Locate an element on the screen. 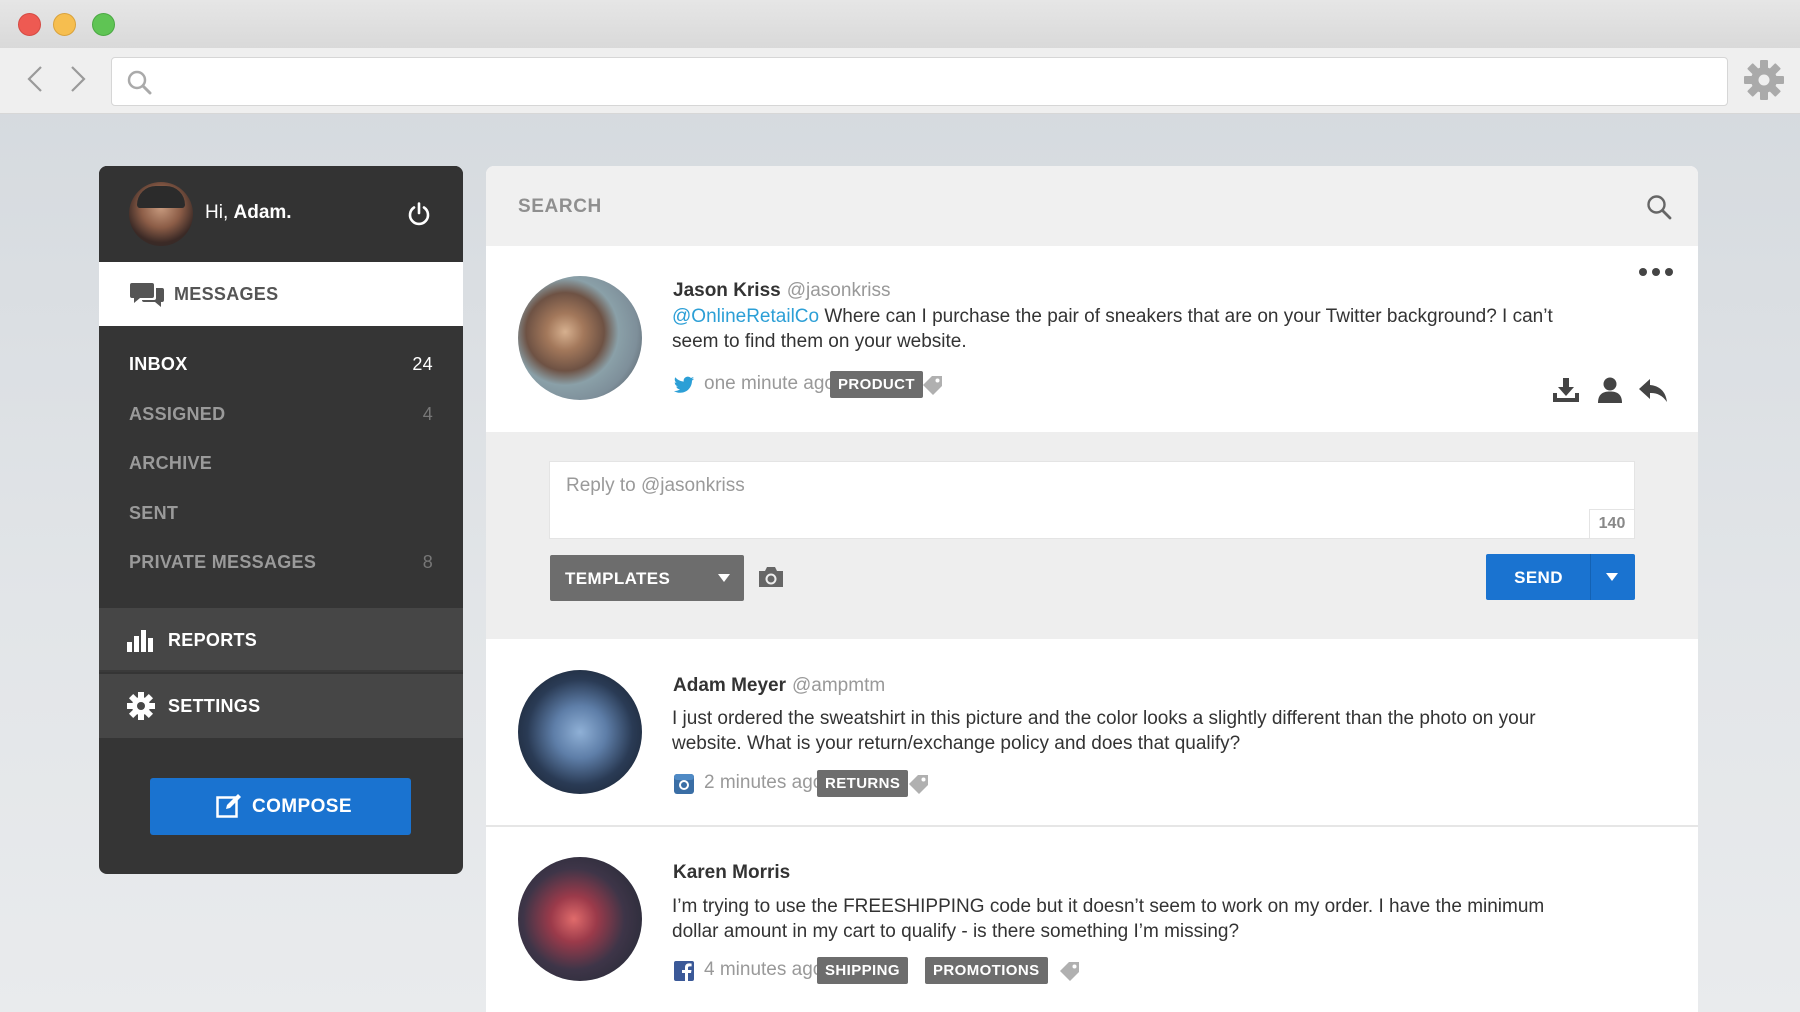  send-divider is located at coordinates (1590, 577).